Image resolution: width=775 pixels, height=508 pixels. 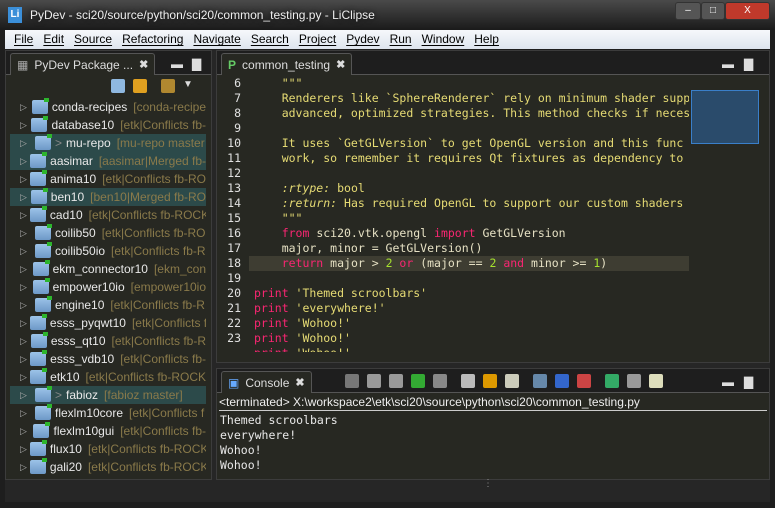 What do you see at coordinates (108, 179) in the screenshot?
I see `tree-item: ▷ anima10 [etk|Conflicts fb-RO` at bounding box center [108, 179].